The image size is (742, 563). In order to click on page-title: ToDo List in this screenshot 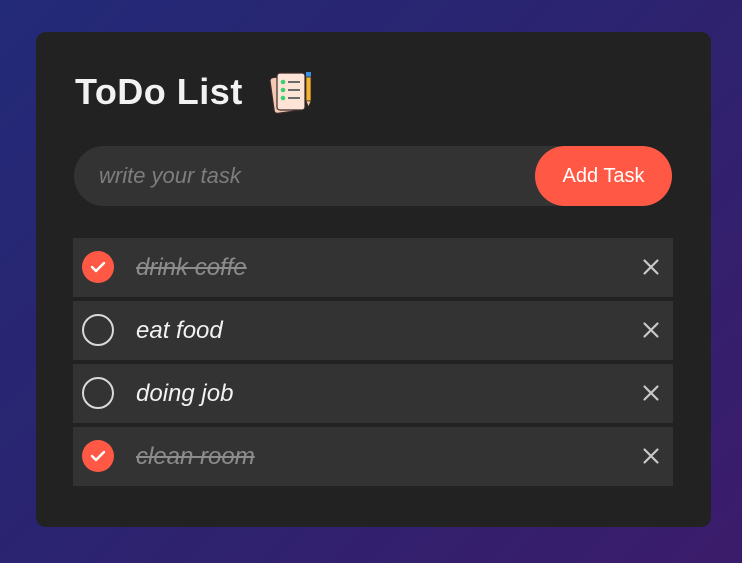, I will do `click(159, 91)`.